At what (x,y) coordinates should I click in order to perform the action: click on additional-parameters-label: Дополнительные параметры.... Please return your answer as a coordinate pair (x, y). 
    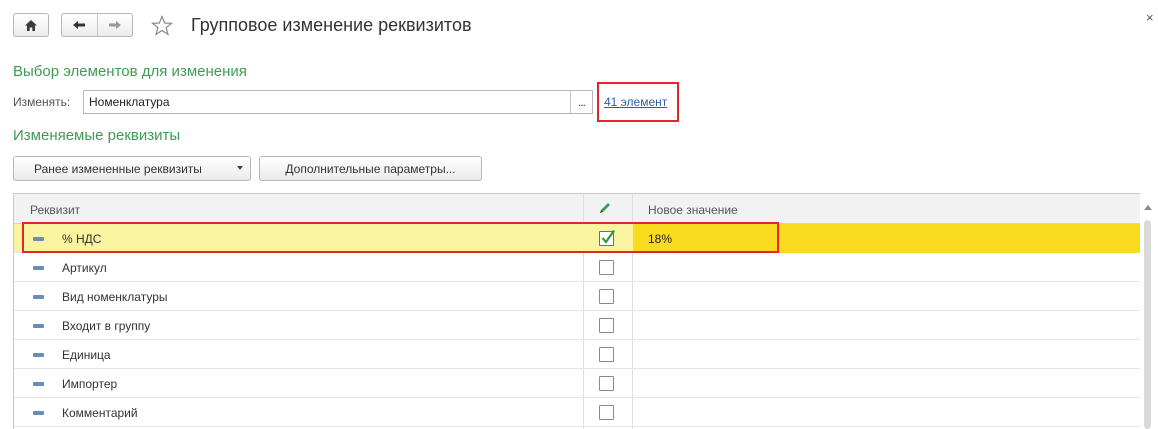
    Looking at the image, I should click on (370, 168).